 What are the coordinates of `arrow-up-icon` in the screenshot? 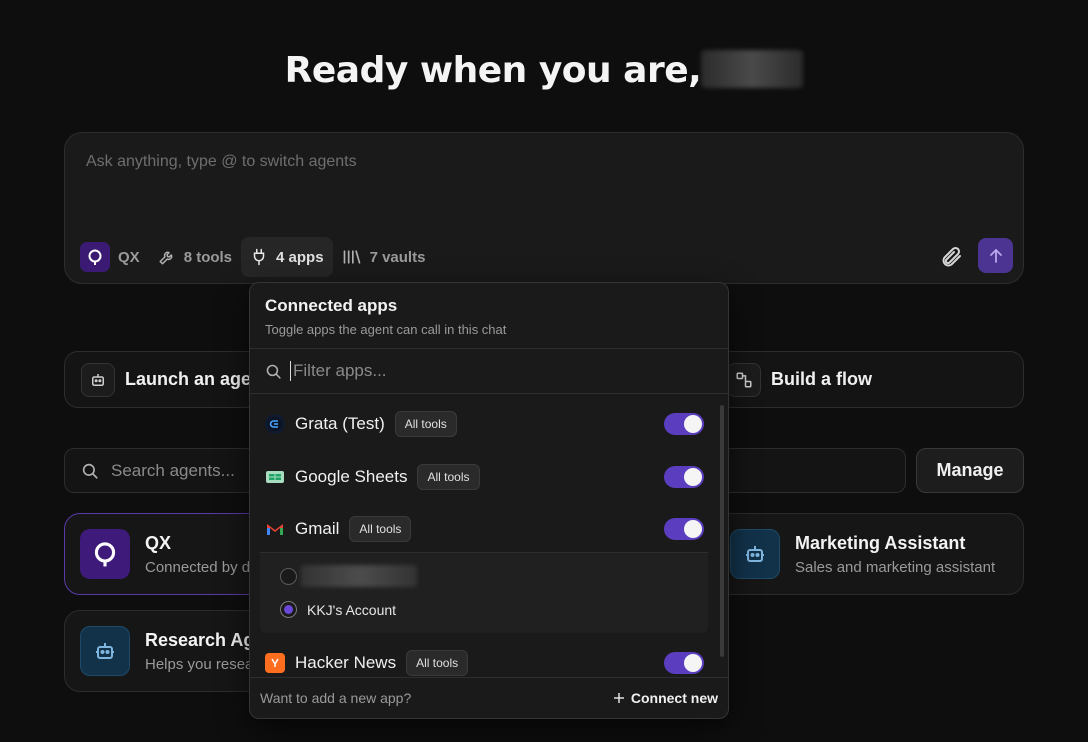 It's located at (995, 255).